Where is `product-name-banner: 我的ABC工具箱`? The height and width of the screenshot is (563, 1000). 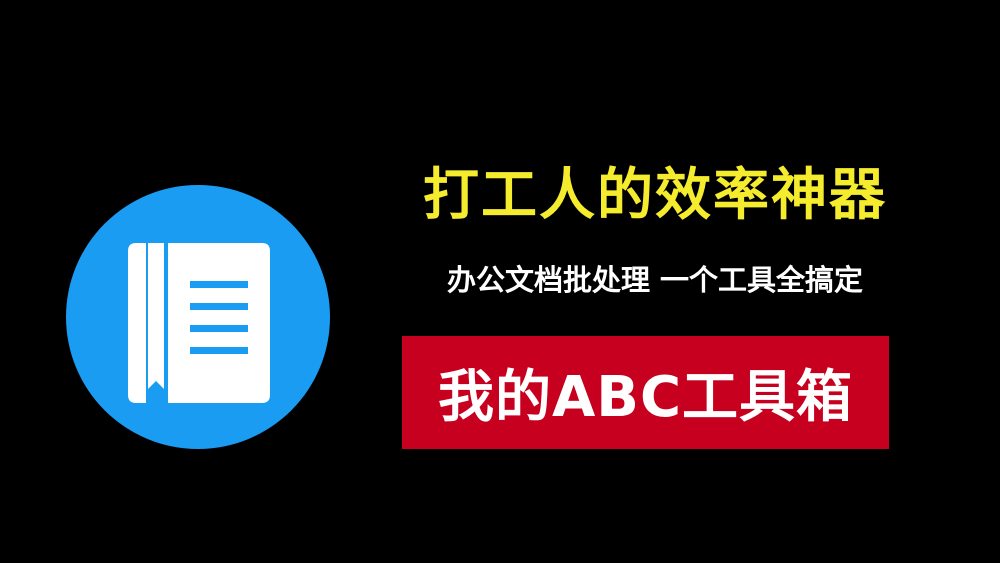
product-name-banner: 我的ABC工具箱 is located at coordinates (645, 392).